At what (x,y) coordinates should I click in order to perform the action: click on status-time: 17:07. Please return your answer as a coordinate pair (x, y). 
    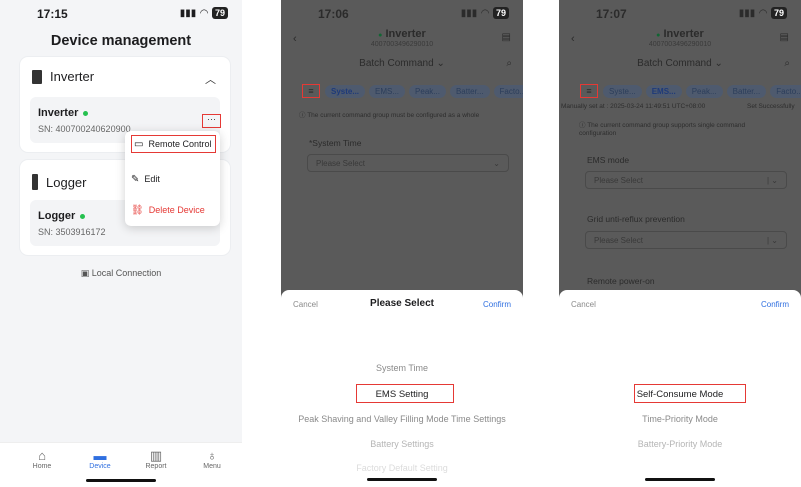
    Looking at the image, I should click on (611, 14).